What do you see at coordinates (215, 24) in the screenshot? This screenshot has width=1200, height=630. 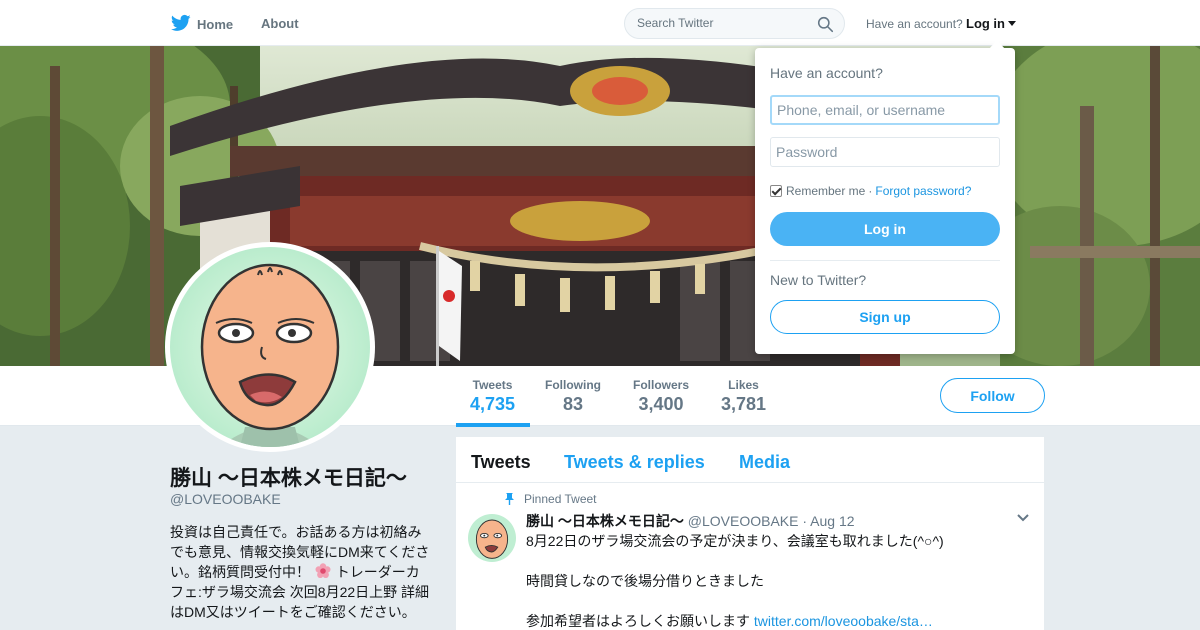 I see `nav-home-label: Home` at bounding box center [215, 24].